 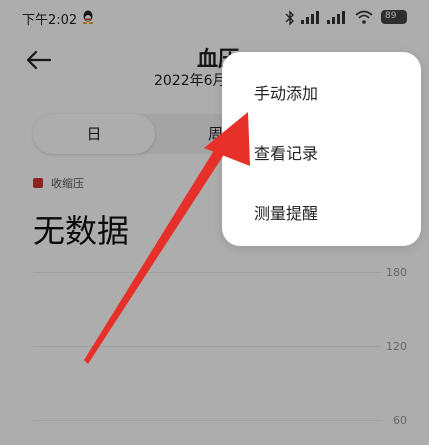 I want to click on menu-item-measure-reminder: 测量提醒, so click(x=286, y=212).